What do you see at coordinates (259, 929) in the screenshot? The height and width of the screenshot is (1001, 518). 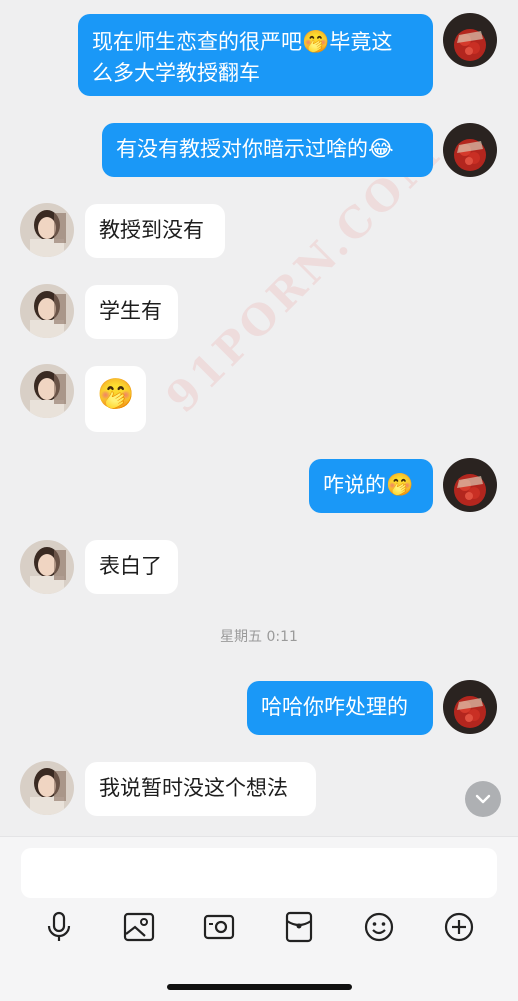 I see `toolbar` at bounding box center [259, 929].